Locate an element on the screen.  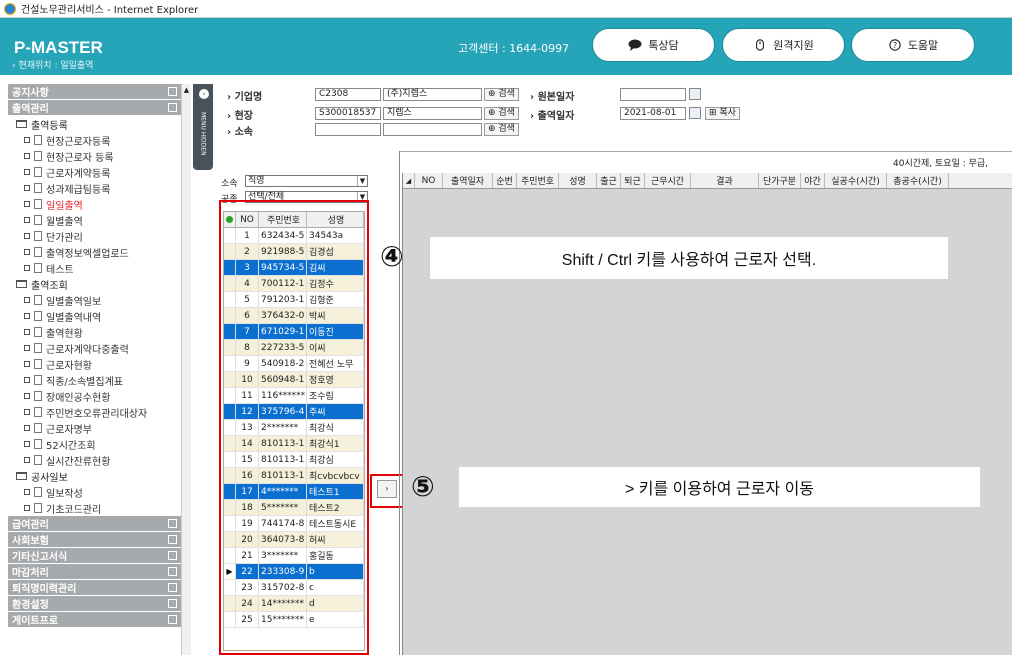
site-name-input: 지렙스 is located at coordinates (432, 113).